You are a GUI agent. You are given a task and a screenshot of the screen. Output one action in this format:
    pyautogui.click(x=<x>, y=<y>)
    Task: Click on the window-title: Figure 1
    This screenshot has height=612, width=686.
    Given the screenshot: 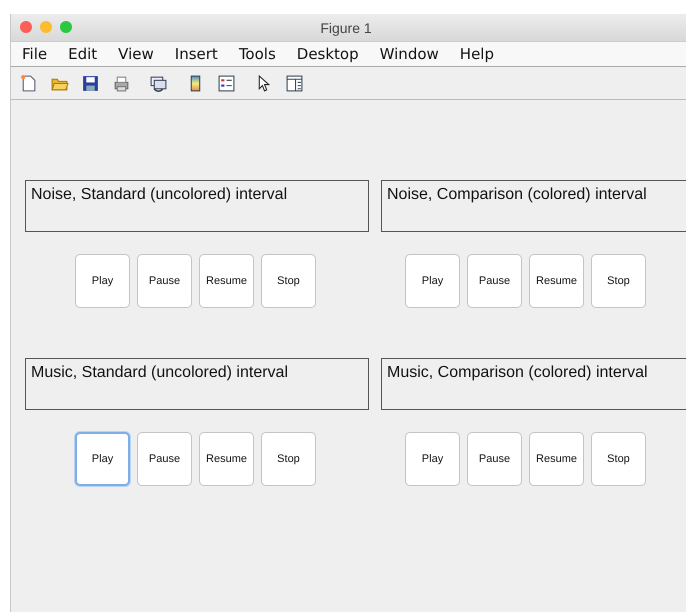 What is the action you would take?
    pyautogui.click(x=346, y=28)
    